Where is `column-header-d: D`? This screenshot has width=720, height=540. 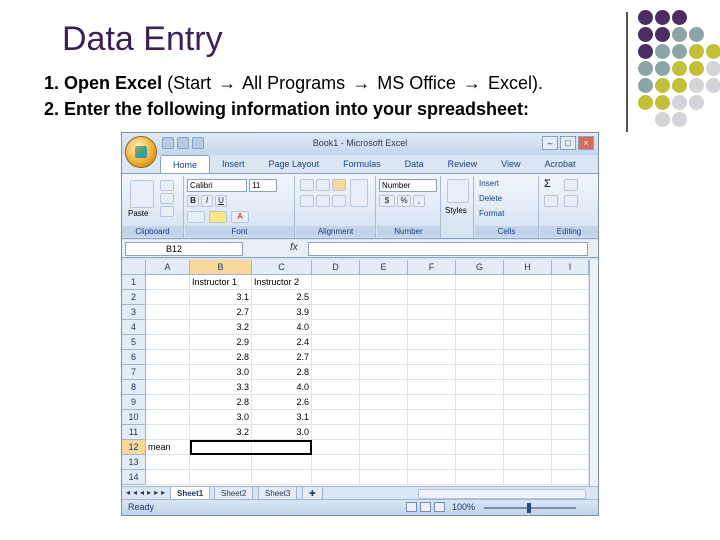 column-header-d: D is located at coordinates (336, 267).